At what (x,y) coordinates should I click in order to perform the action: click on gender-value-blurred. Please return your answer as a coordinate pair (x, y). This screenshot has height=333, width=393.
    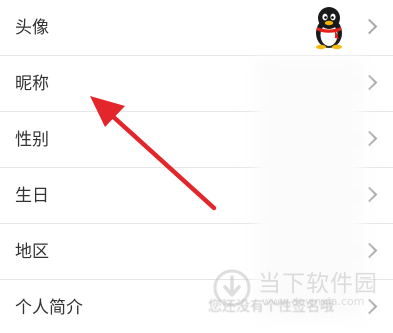
    Looking at the image, I should click on (344, 140).